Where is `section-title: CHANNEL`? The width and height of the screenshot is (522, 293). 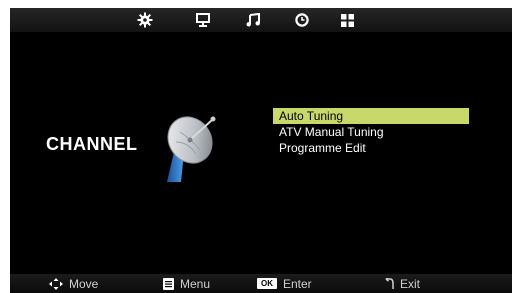 section-title: CHANNEL is located at coordinates (92, 144).